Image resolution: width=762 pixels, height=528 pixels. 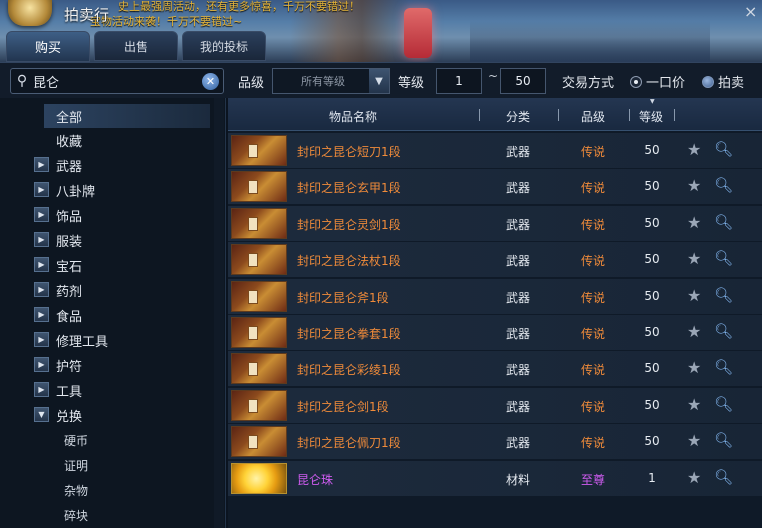 What do you see at coordinates (343, 297) in the screenshot?
I see `item-name: 封印之昆仑斧1段` at bounding box center [343, 297].